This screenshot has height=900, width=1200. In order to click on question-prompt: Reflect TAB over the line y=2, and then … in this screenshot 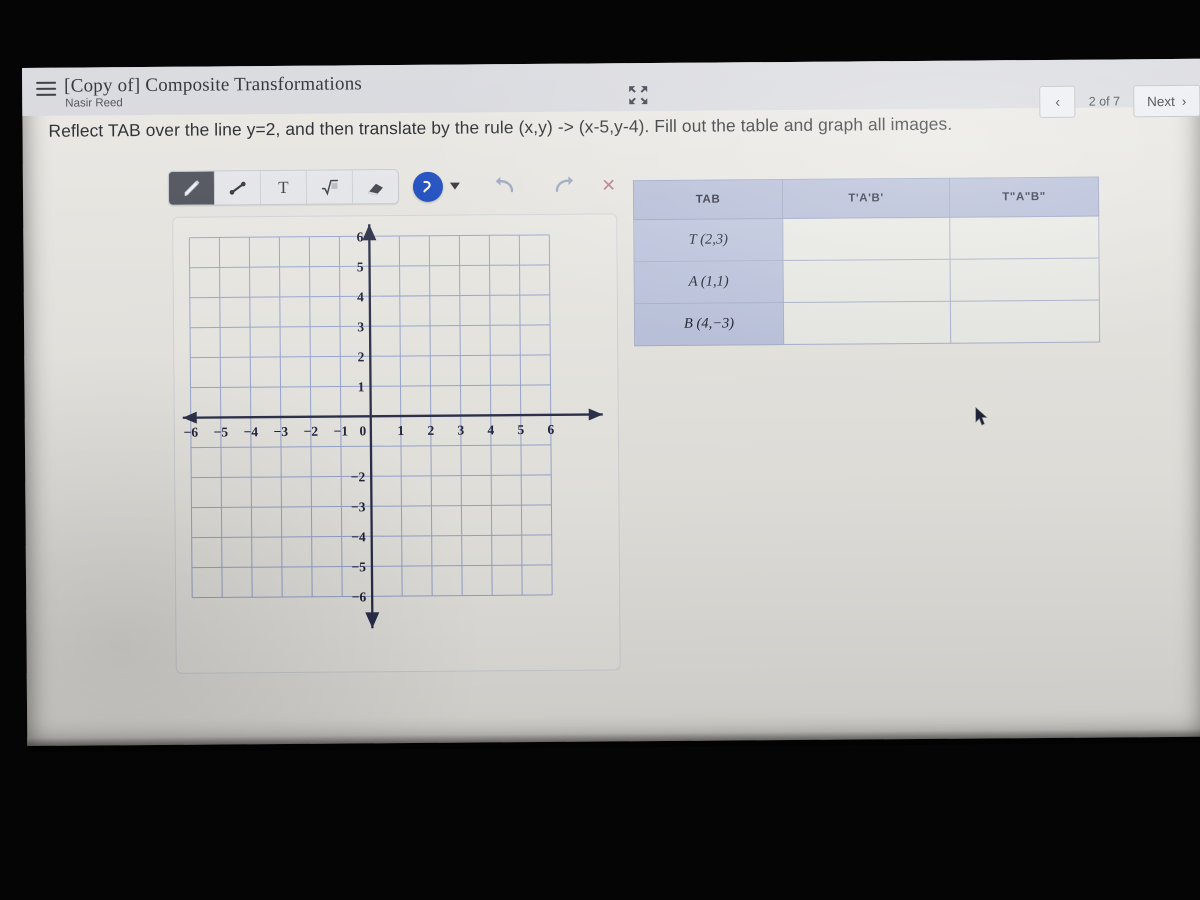, I will do `click(500, 127)`.